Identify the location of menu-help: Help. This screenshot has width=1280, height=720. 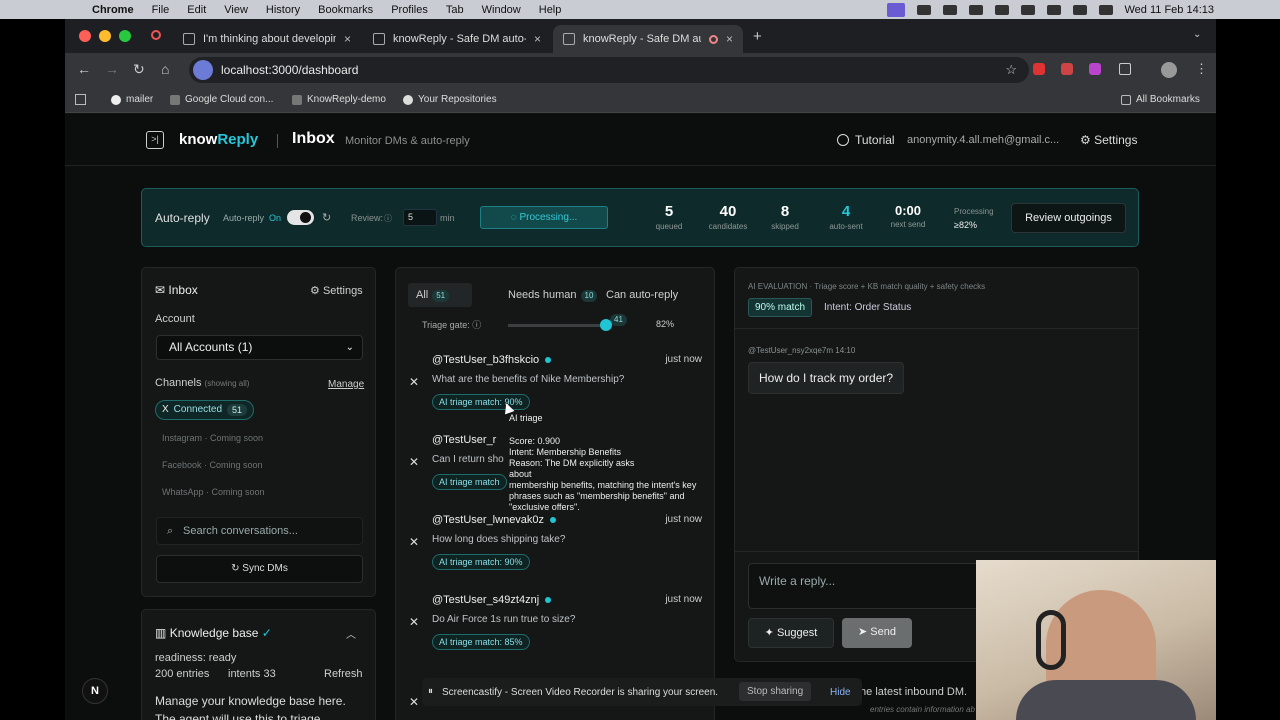
(550, 10).